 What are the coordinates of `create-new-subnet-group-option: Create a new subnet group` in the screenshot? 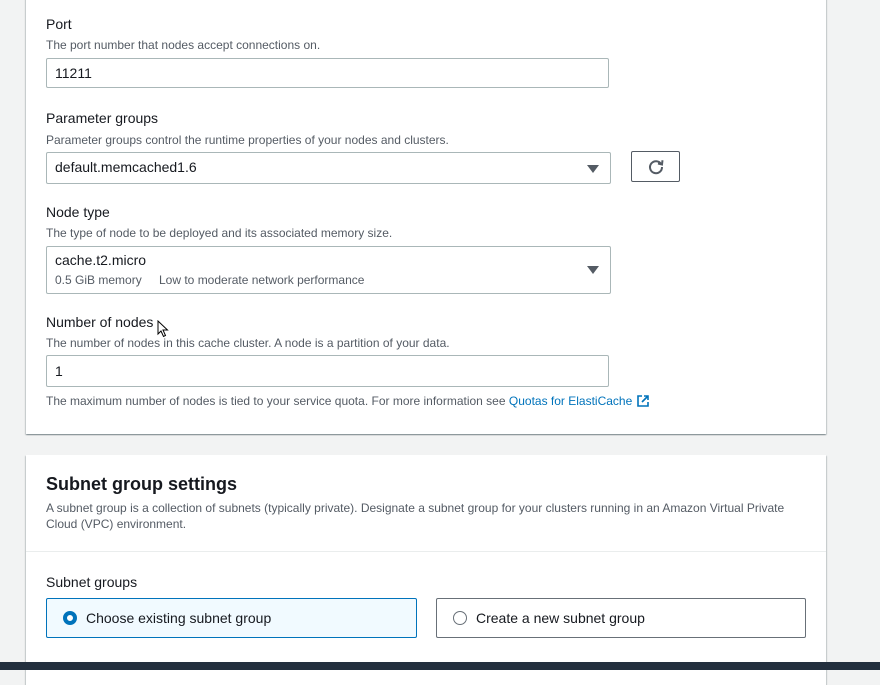 It's located at (621, 618).